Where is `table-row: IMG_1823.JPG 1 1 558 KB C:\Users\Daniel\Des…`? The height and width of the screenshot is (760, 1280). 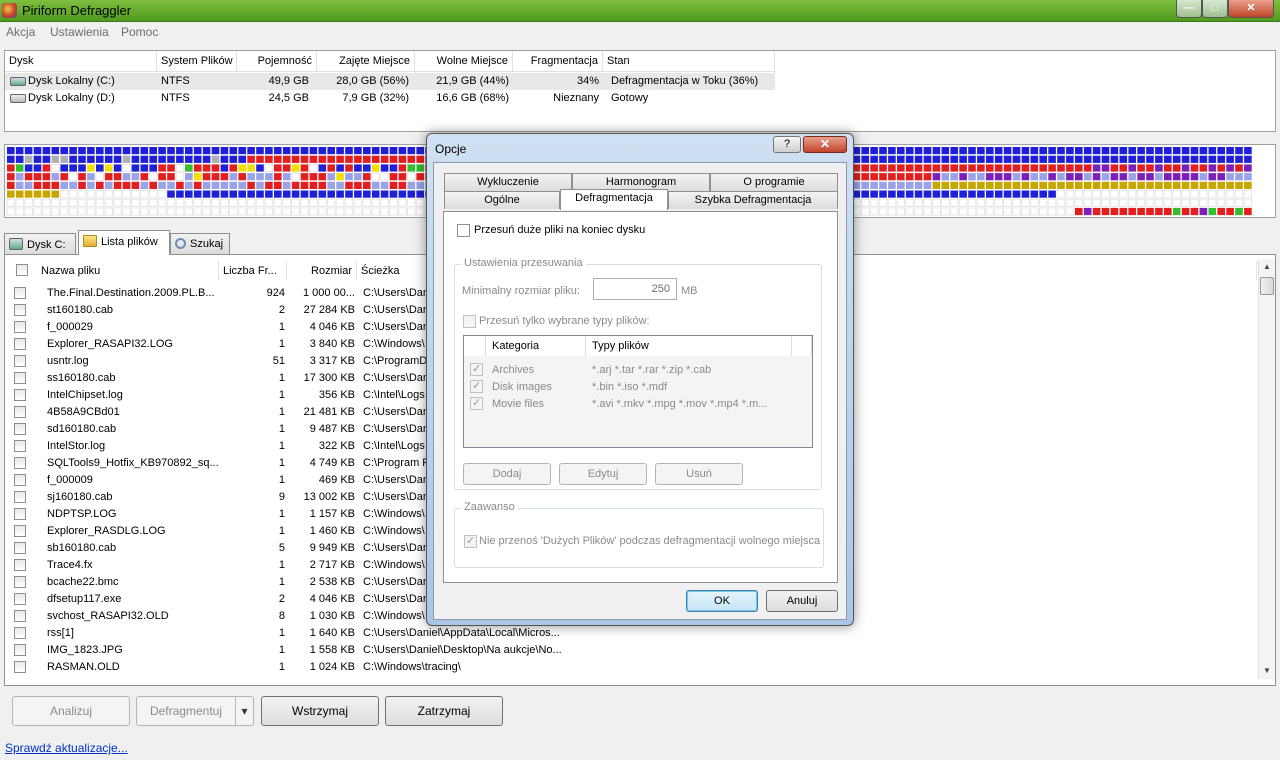 table-row: IMG_1823.JPG 1 1 558 KB C:\Users\Daniel\Des… is located at coordinates (634, 650).